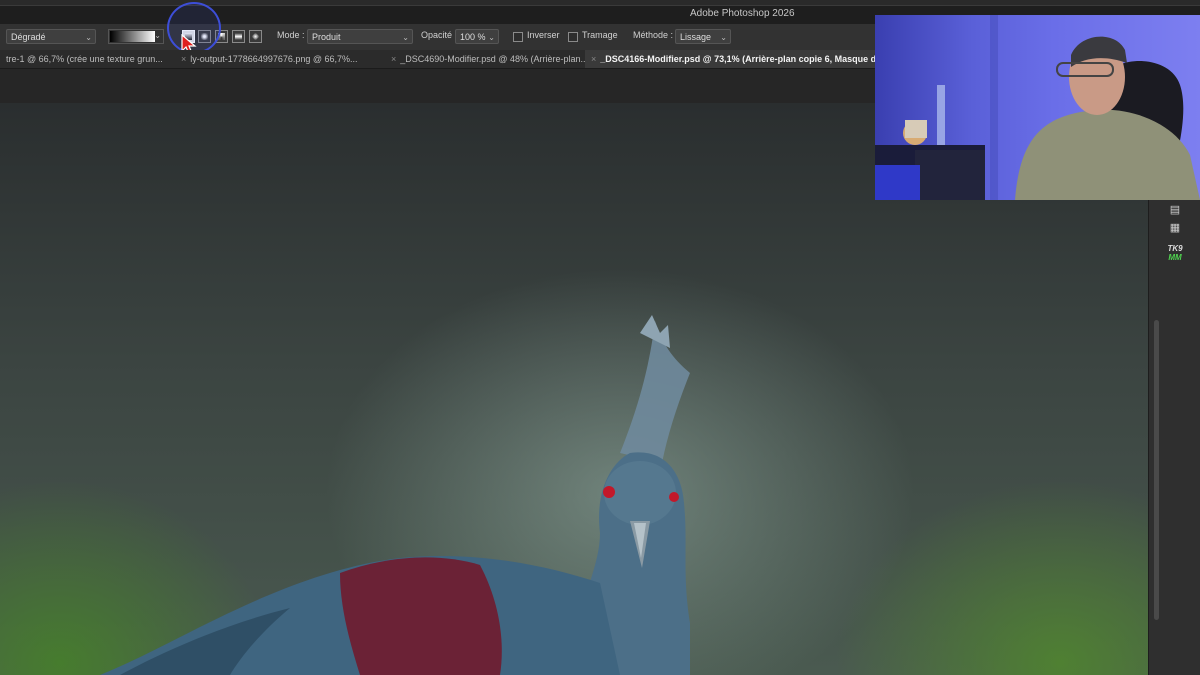 This screenshot has height=675, width=1200. Describe the element at coordinates (473, 37) in the screenshot. I see `opacity-value: 100 %` at that location.